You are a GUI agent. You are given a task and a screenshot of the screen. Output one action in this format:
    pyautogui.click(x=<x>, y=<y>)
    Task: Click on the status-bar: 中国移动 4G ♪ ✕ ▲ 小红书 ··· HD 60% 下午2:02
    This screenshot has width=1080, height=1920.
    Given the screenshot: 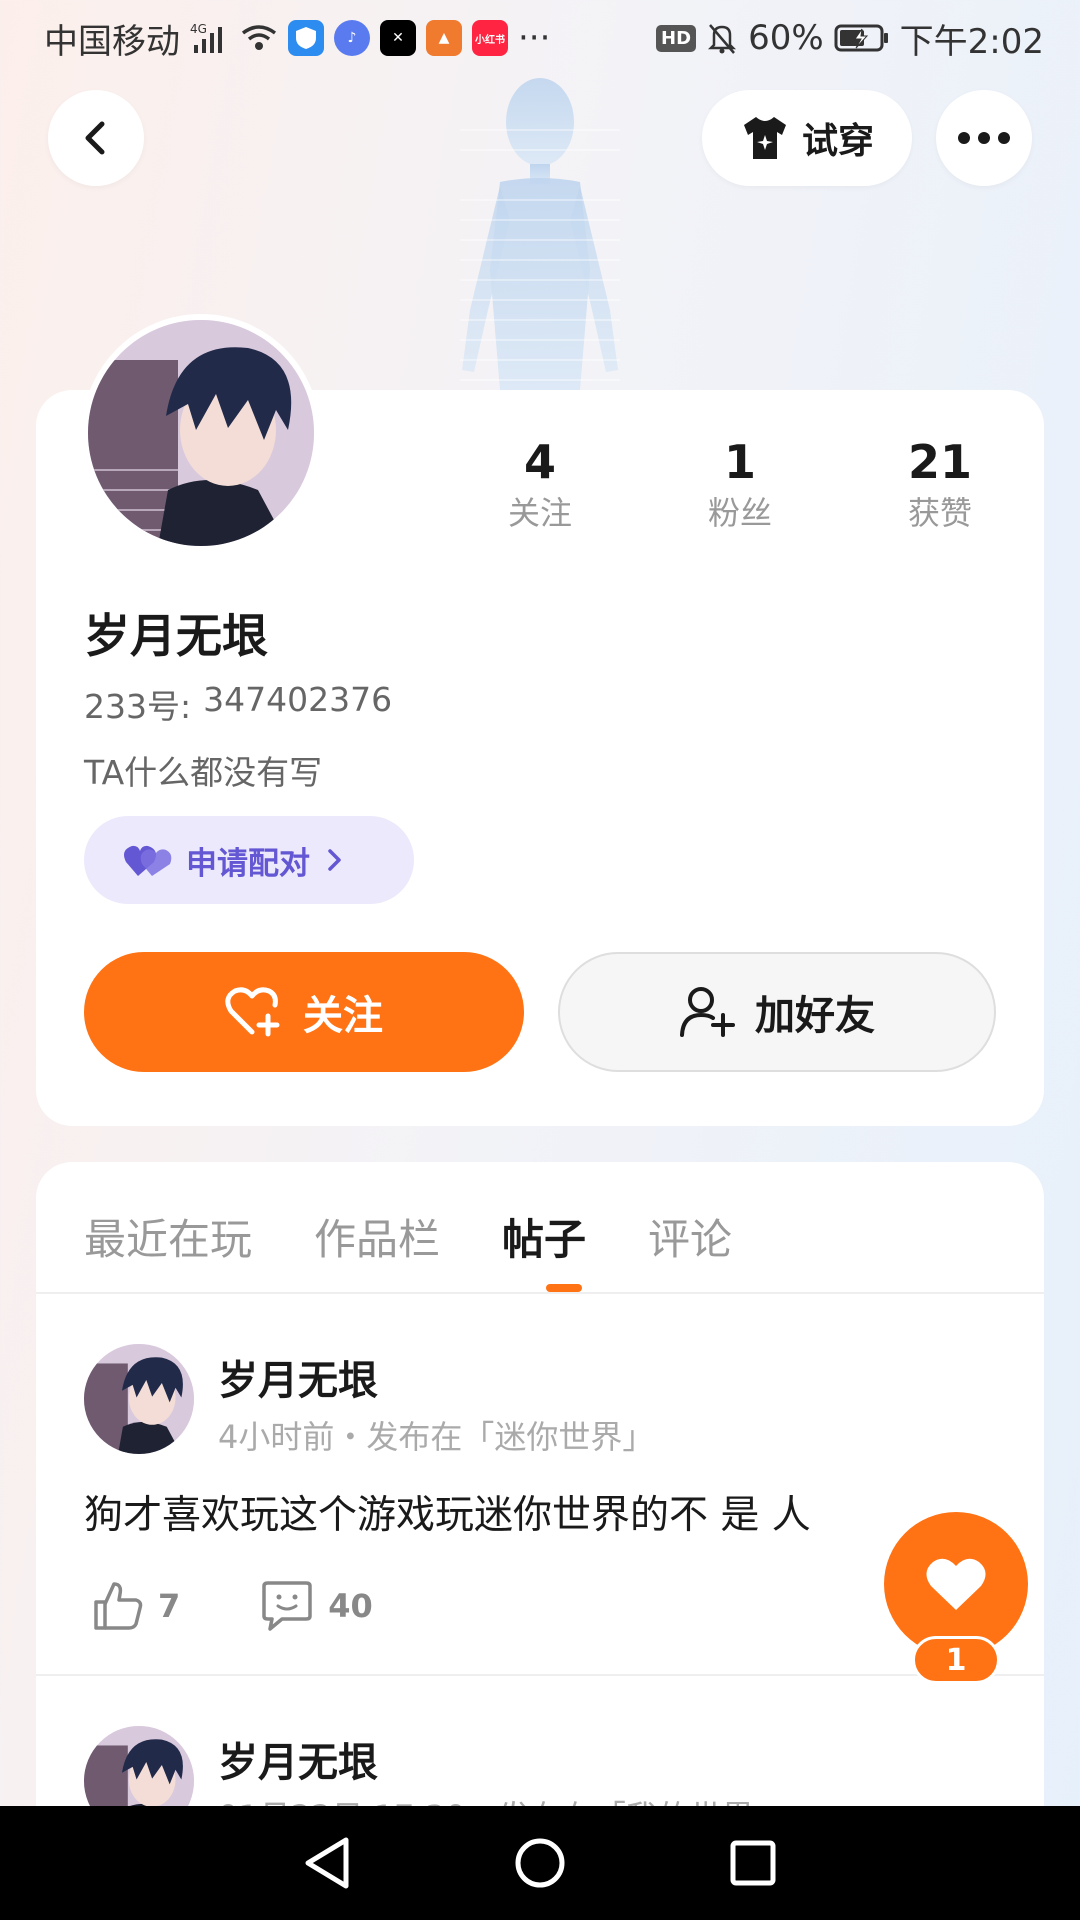 What is the action you would take?
    pyautogui.click(x=540, y=38)
    